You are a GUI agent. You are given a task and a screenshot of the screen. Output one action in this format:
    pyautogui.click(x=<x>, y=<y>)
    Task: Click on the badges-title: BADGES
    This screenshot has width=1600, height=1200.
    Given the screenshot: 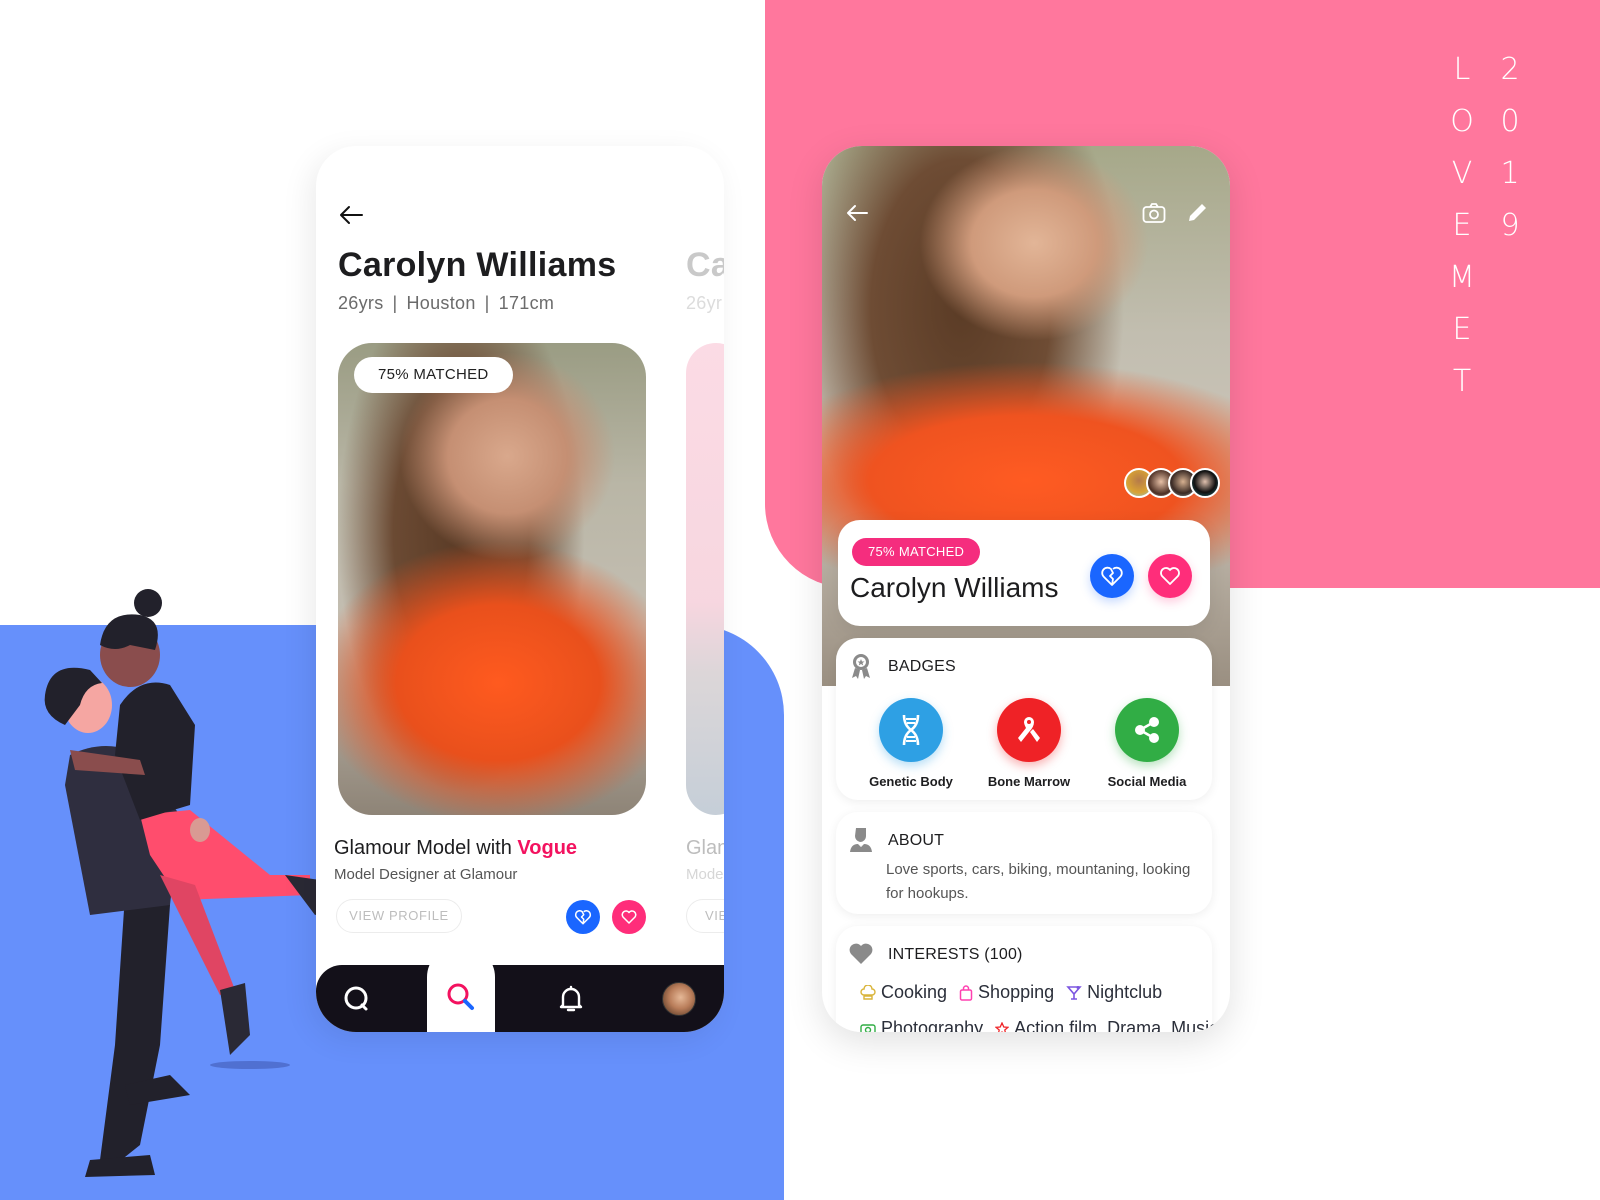 What is the action you would take?
    pyautogui.click(x=922, y=666)
    